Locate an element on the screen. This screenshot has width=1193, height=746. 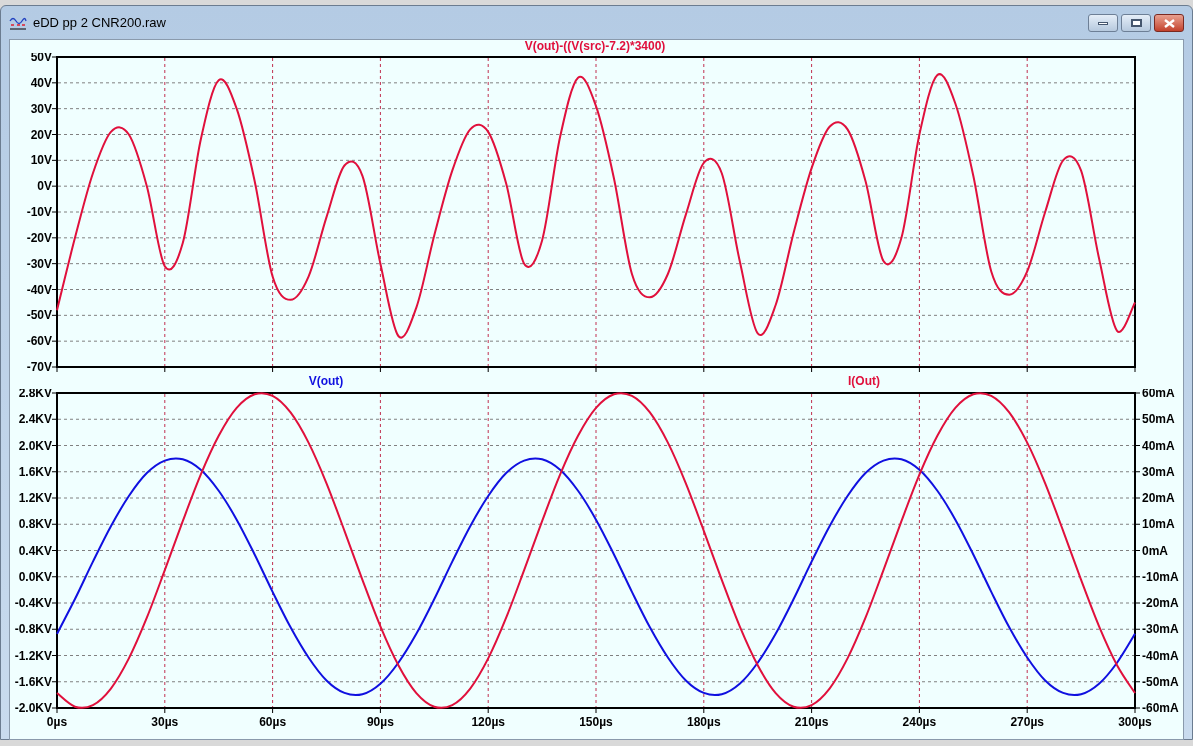
axis-tick-label: 0µs is located at coordinates (57, 722).